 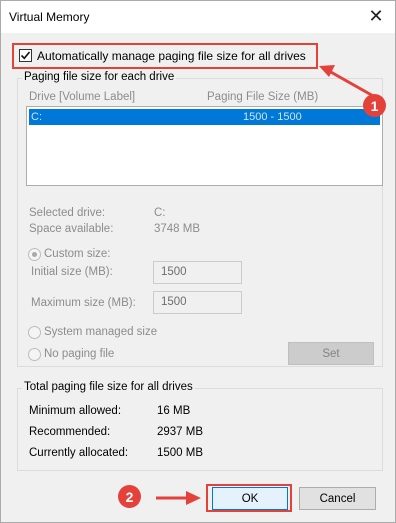 I want to click on drive-cell: C:, so click(x=36, y=117).